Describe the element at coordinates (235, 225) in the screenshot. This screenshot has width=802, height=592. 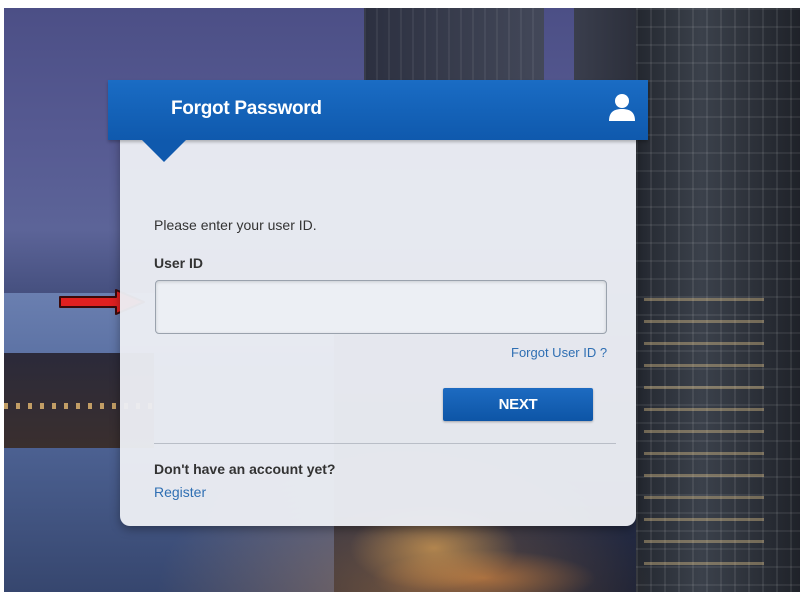
I see `instruction-text: Please enter your user ID.` at that location.